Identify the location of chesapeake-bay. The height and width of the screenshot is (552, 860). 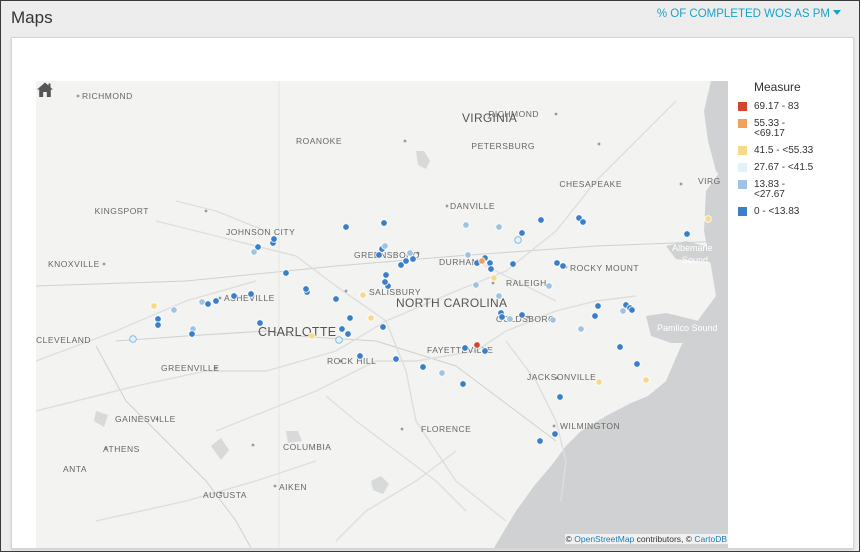
(716, 131).